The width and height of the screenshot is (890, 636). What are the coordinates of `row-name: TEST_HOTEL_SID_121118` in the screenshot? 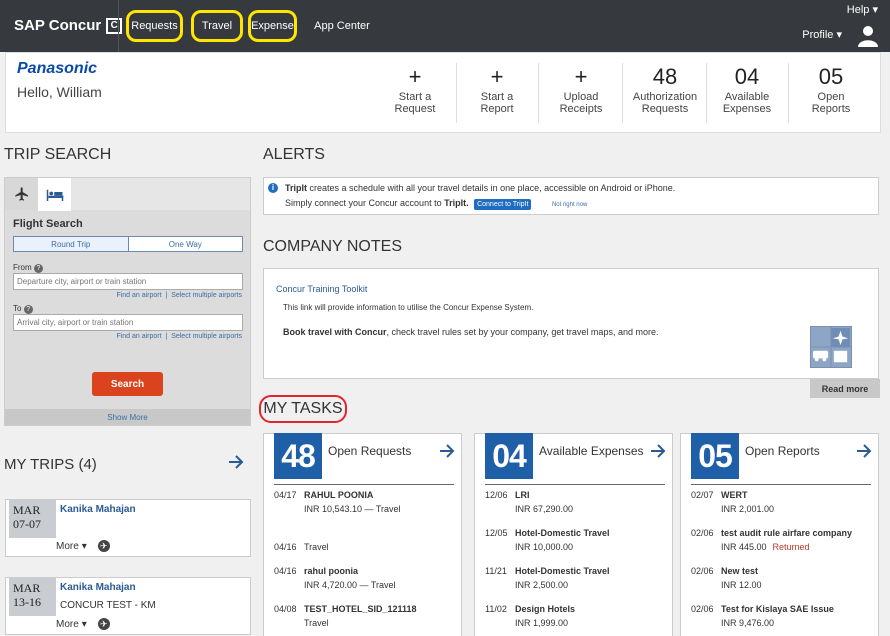 It's located at (360, 609).